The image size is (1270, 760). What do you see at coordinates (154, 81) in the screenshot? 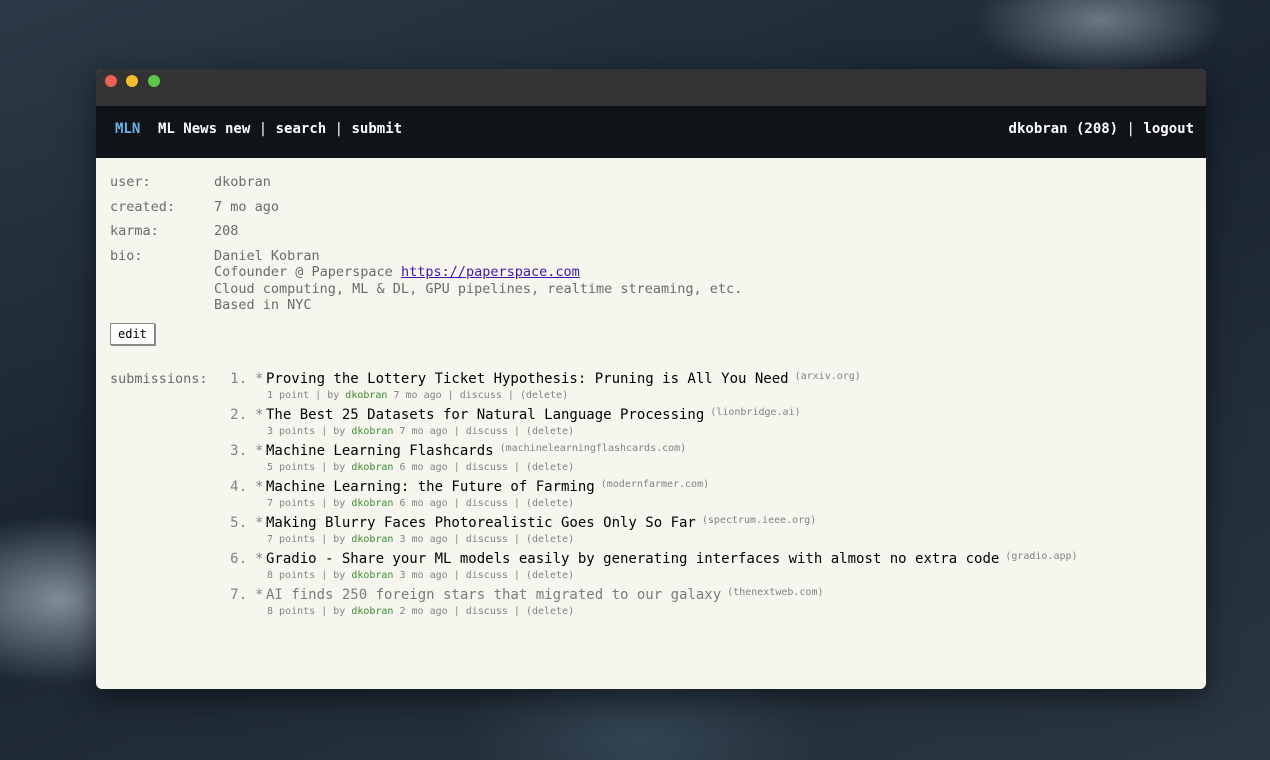
I see `maximize-window-button` at bounding box center [154, 81].